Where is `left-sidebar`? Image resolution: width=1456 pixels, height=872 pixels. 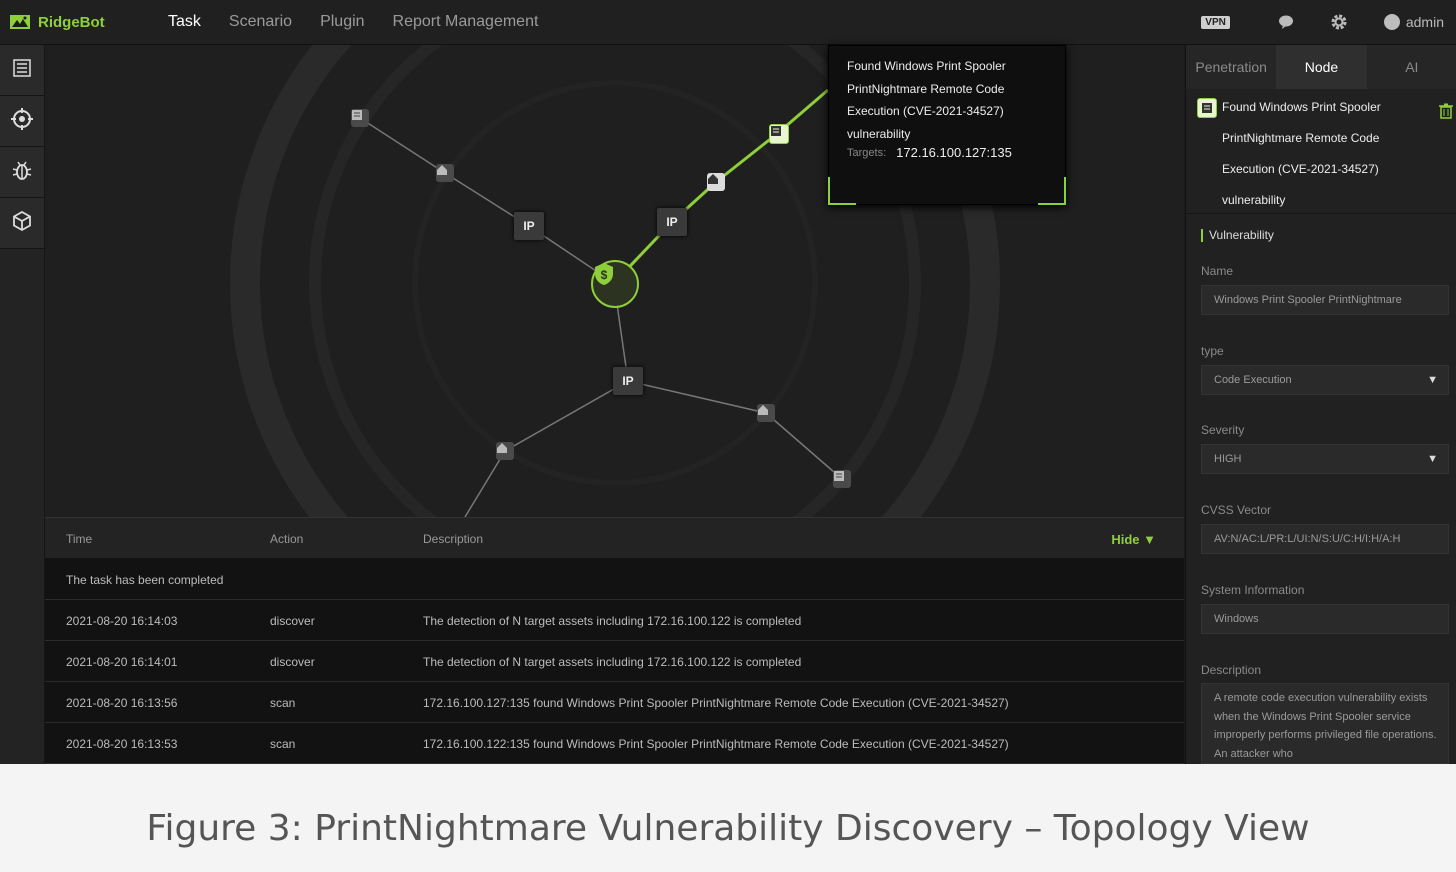
left-sidebar is located at coordinates (22, 404).